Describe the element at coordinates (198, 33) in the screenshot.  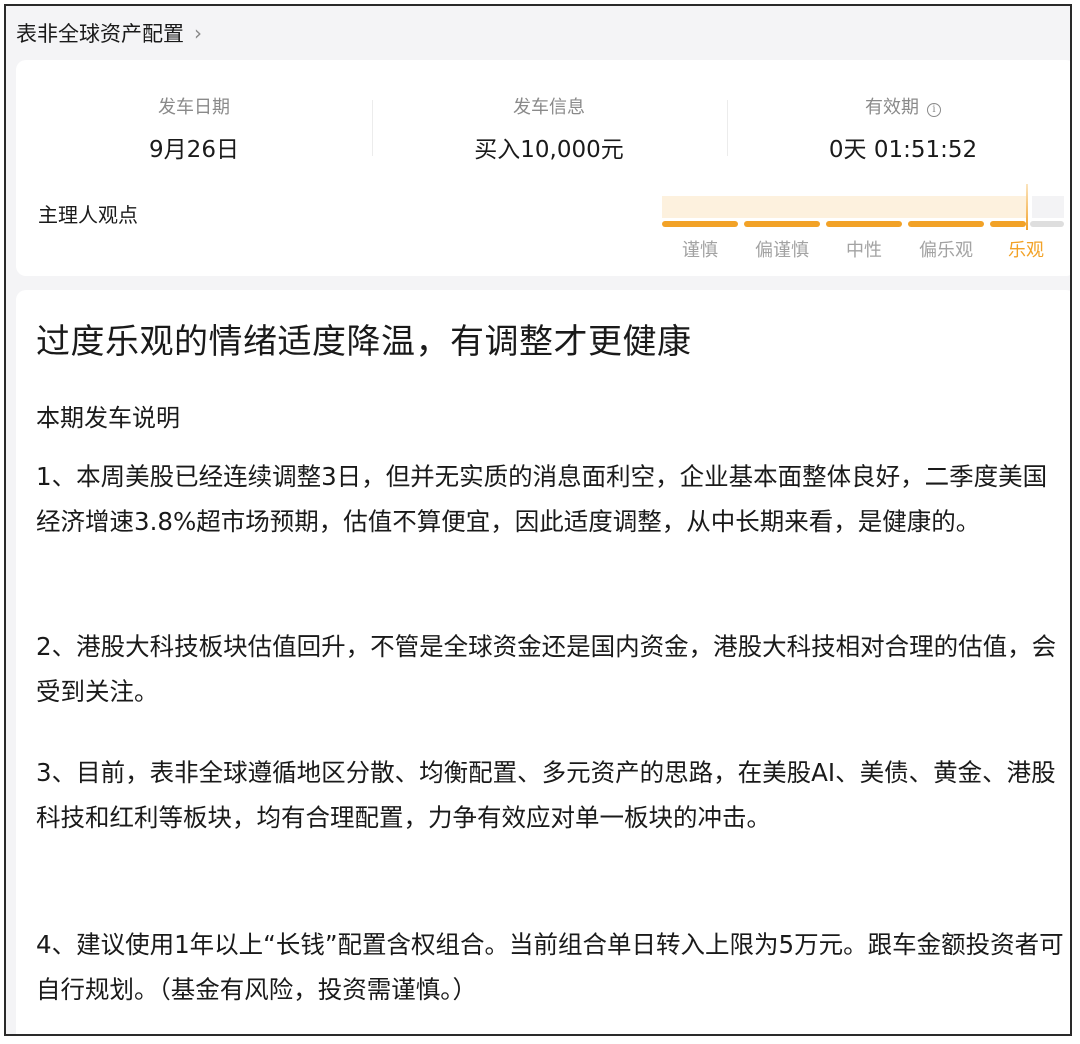
I see `chevron-right-icon: ›` at that location.